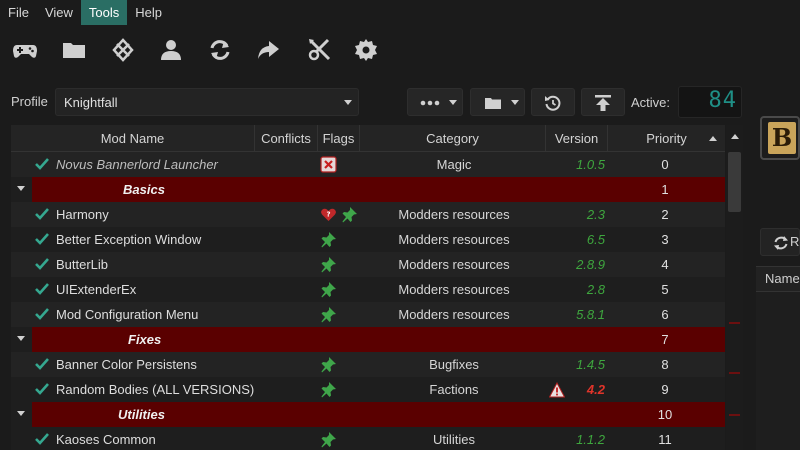 The height and width of the screenshot is (450, 800). I want to click on right-list, so click(778, 371).